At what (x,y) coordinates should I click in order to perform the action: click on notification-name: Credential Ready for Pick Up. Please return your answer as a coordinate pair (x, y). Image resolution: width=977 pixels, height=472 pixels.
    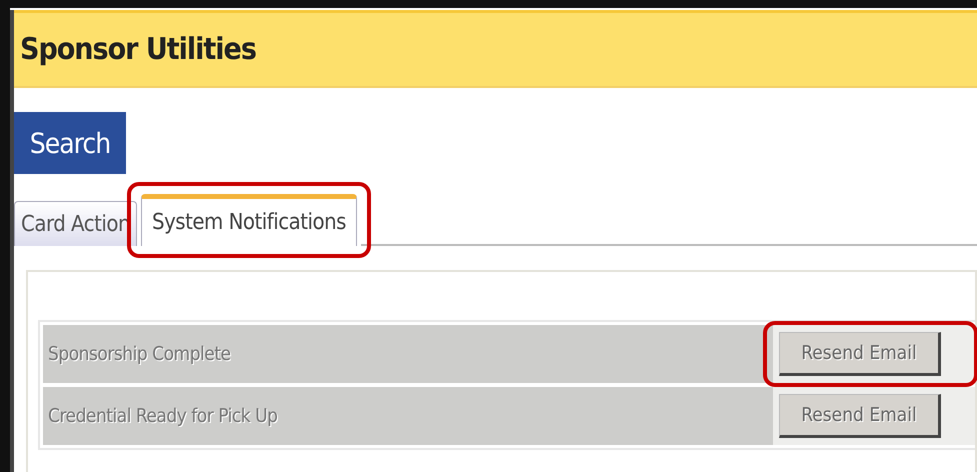
    Looking at the image, I should click on (408, 416).